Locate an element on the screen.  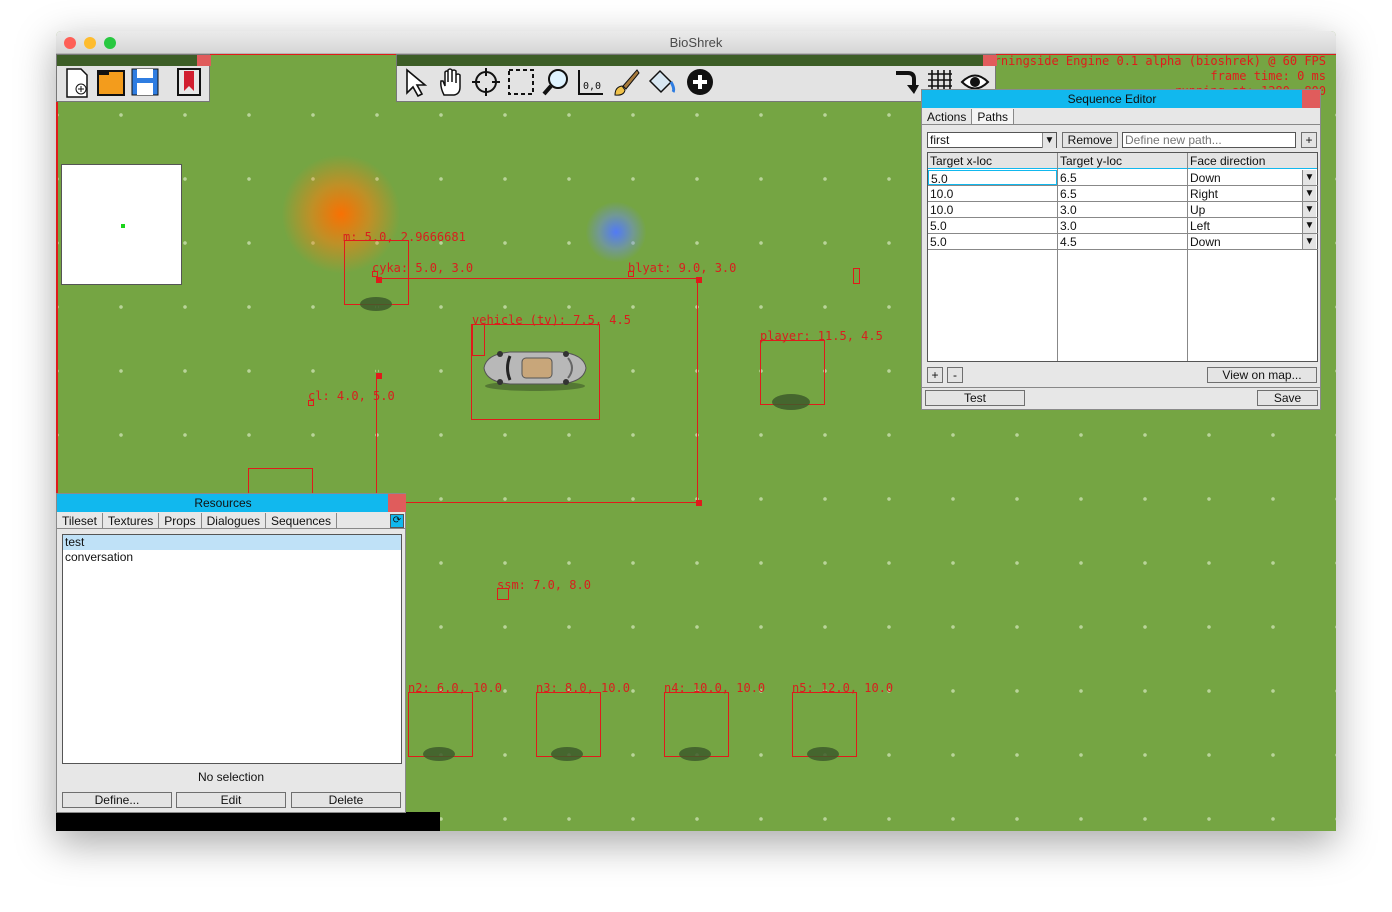
cell-y: 4.5 is located at coordinates (1067, 242).